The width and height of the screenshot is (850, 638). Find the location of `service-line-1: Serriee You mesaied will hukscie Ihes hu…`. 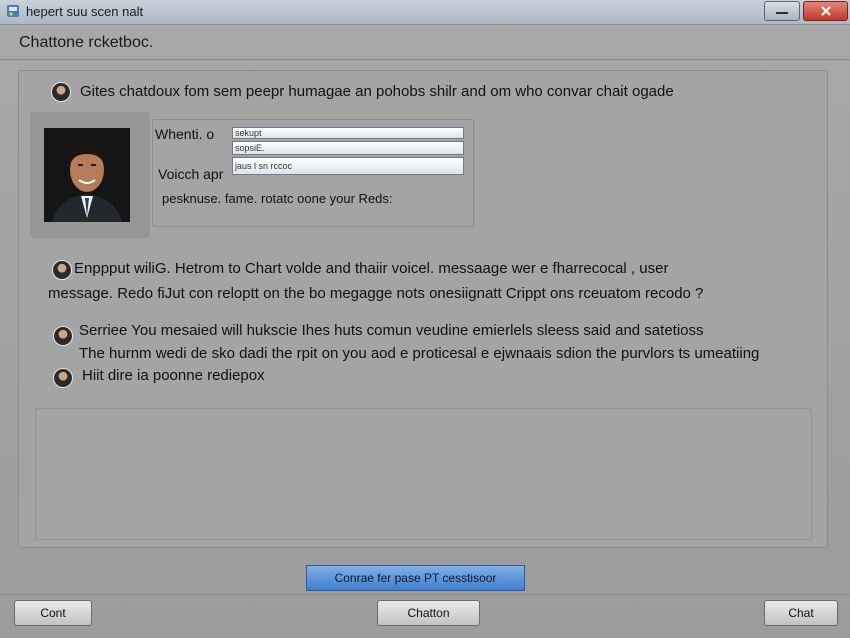

service-line-1: Serriee You mesaied will hukscie Ihes hu… is located at coordinates (391, 330).